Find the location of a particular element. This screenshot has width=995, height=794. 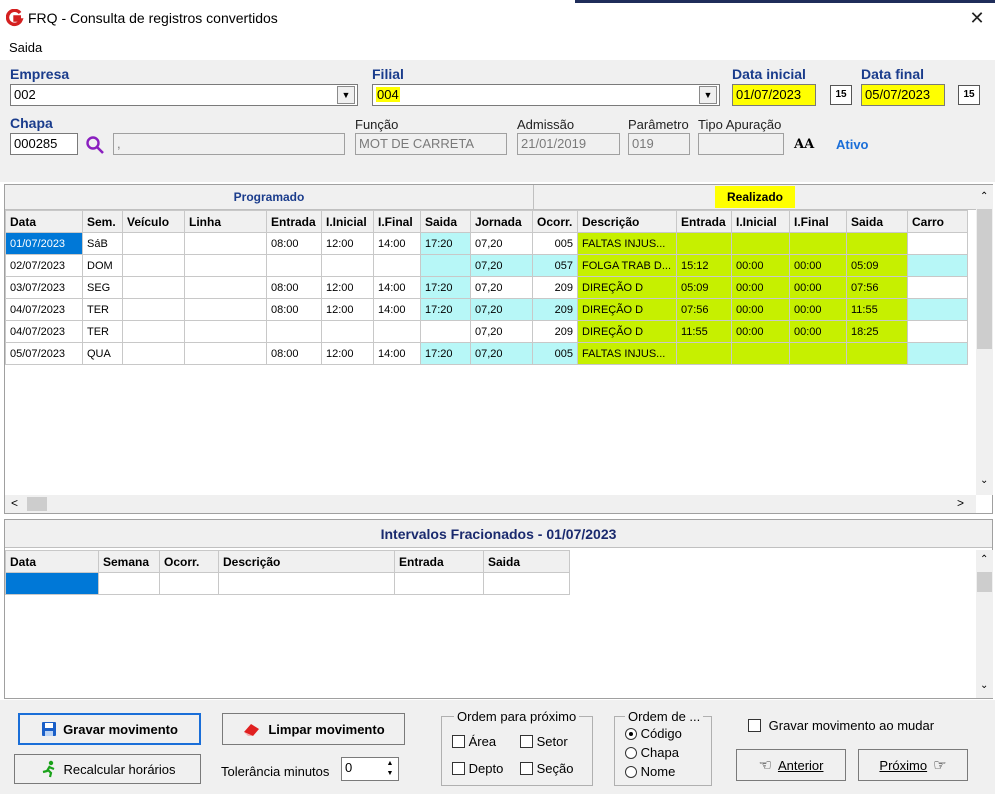

chevron-left-icon: < is located at coordinates (14, 503).